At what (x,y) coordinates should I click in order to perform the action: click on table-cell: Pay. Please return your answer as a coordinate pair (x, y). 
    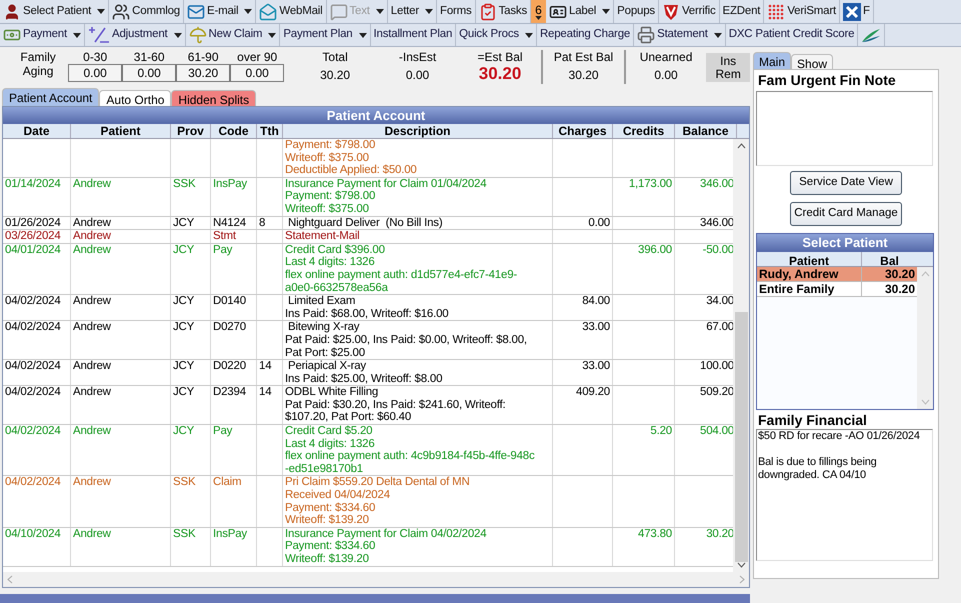
    Looking at the image, I should click on (222, 250).